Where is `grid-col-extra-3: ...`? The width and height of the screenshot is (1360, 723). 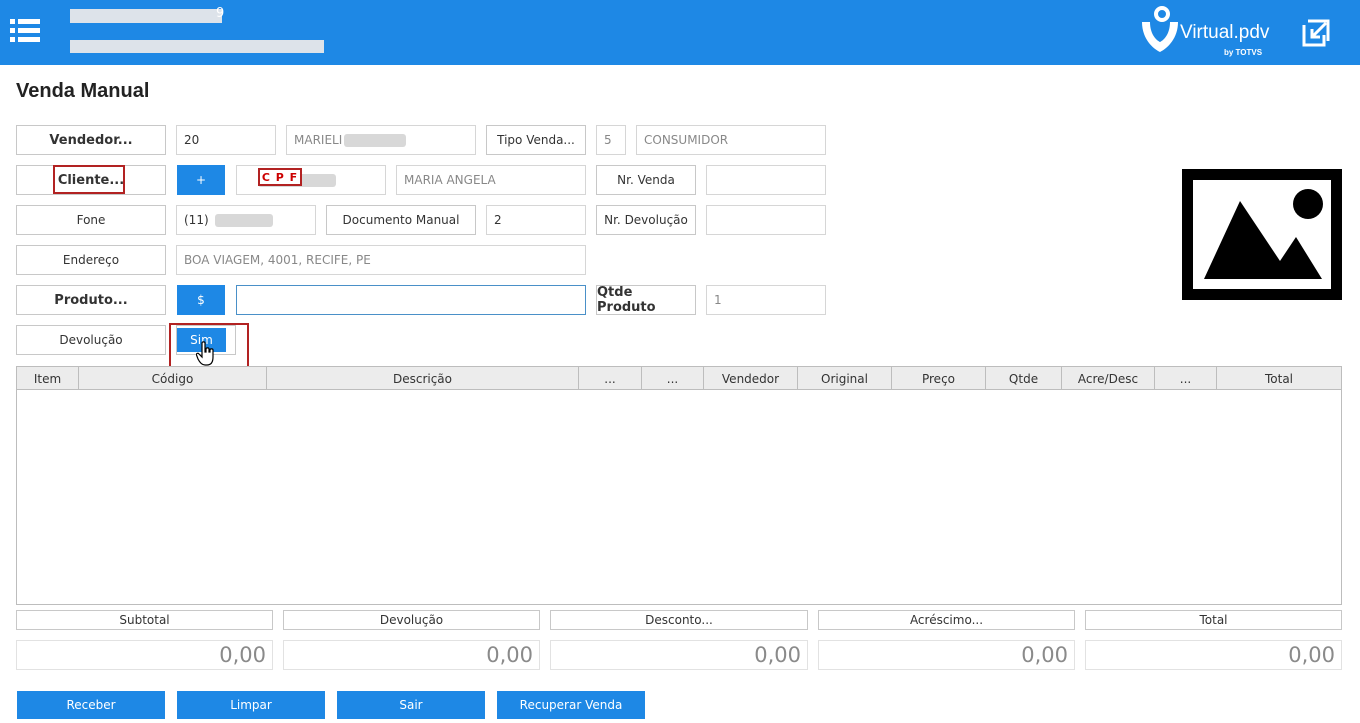 grid-col-extra-3: ... is located at coordinates (1186, 378).